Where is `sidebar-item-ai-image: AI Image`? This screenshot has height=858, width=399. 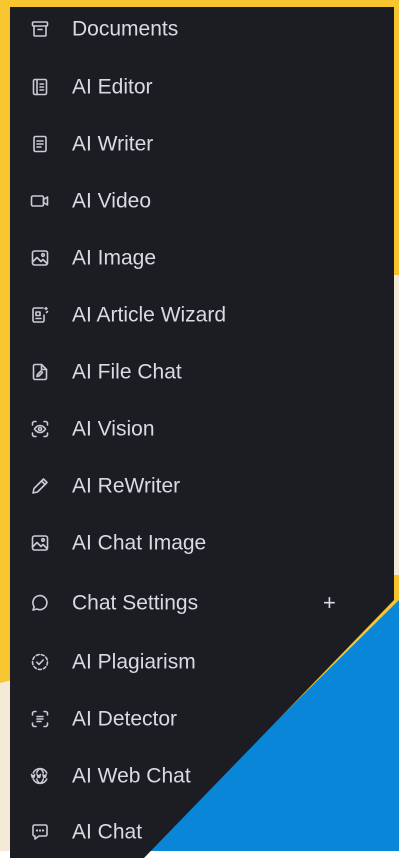 sidebar-item-ai-image: AI Image is located at coordinates (202, 258).